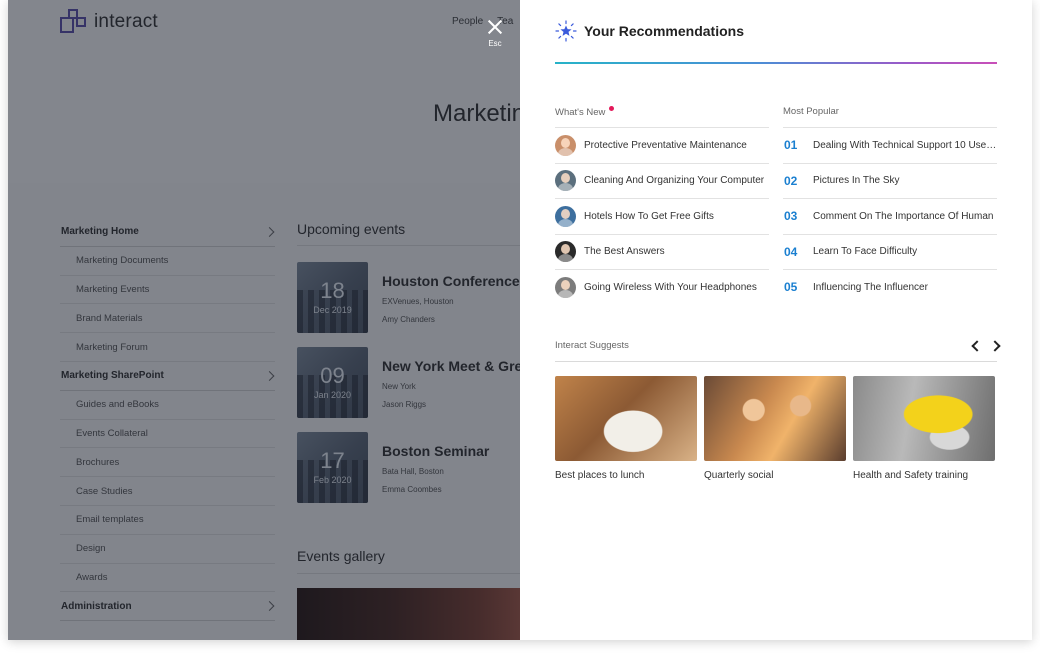 The height and width of the screenshot is (658, 1040). Describe the element at coordinates (674, 181) in the screenshot. I see `item-title: Cleaning And Organizing Your Computer` at that location.